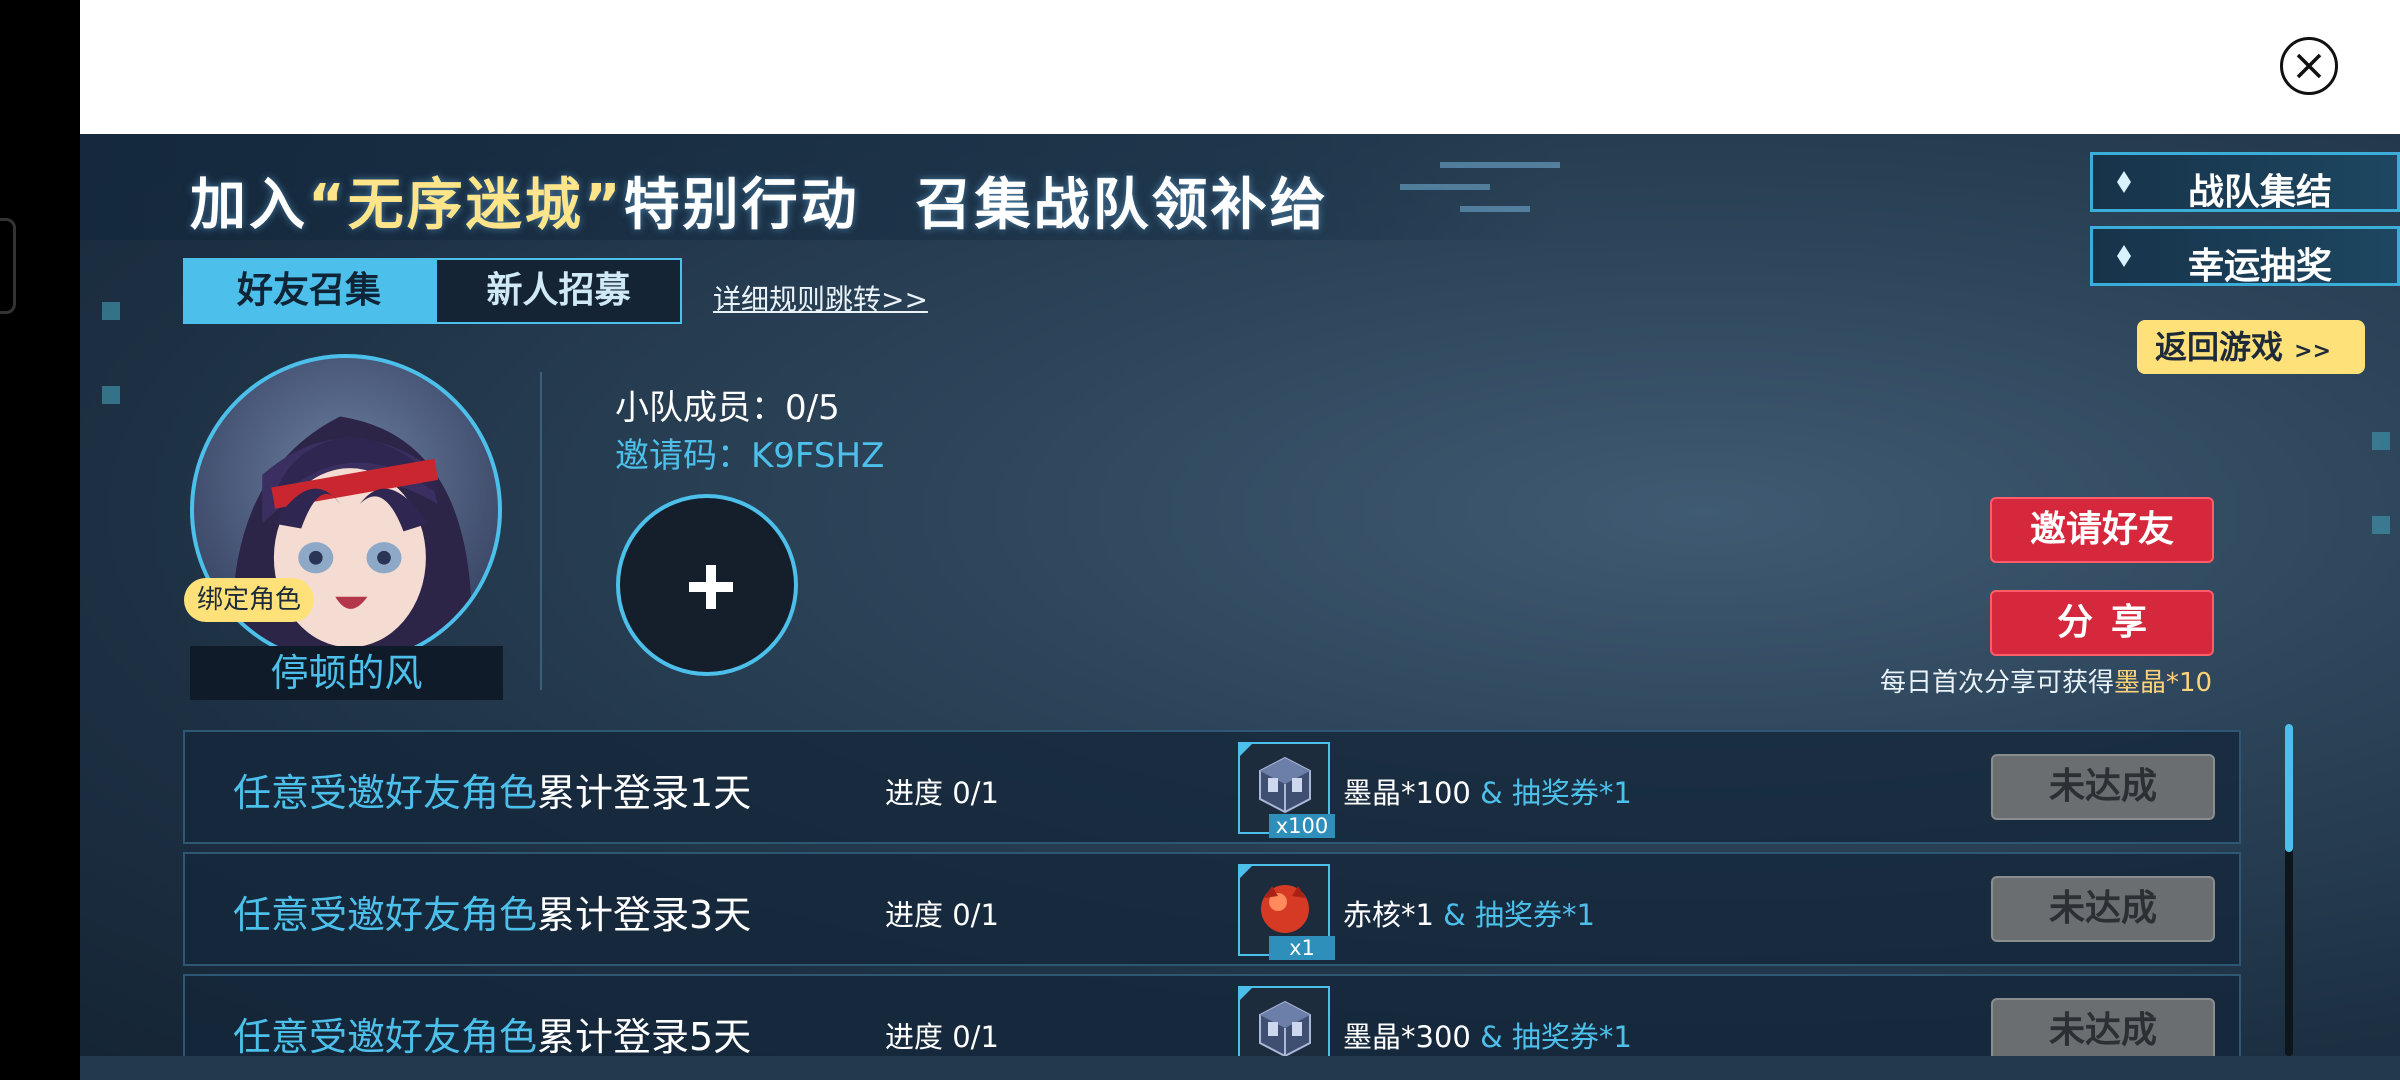  What do you see at coordinates (1388, 915) in the screenshot?
I see `reward-main: 赤核*1` at bounding box center [1388, 915].